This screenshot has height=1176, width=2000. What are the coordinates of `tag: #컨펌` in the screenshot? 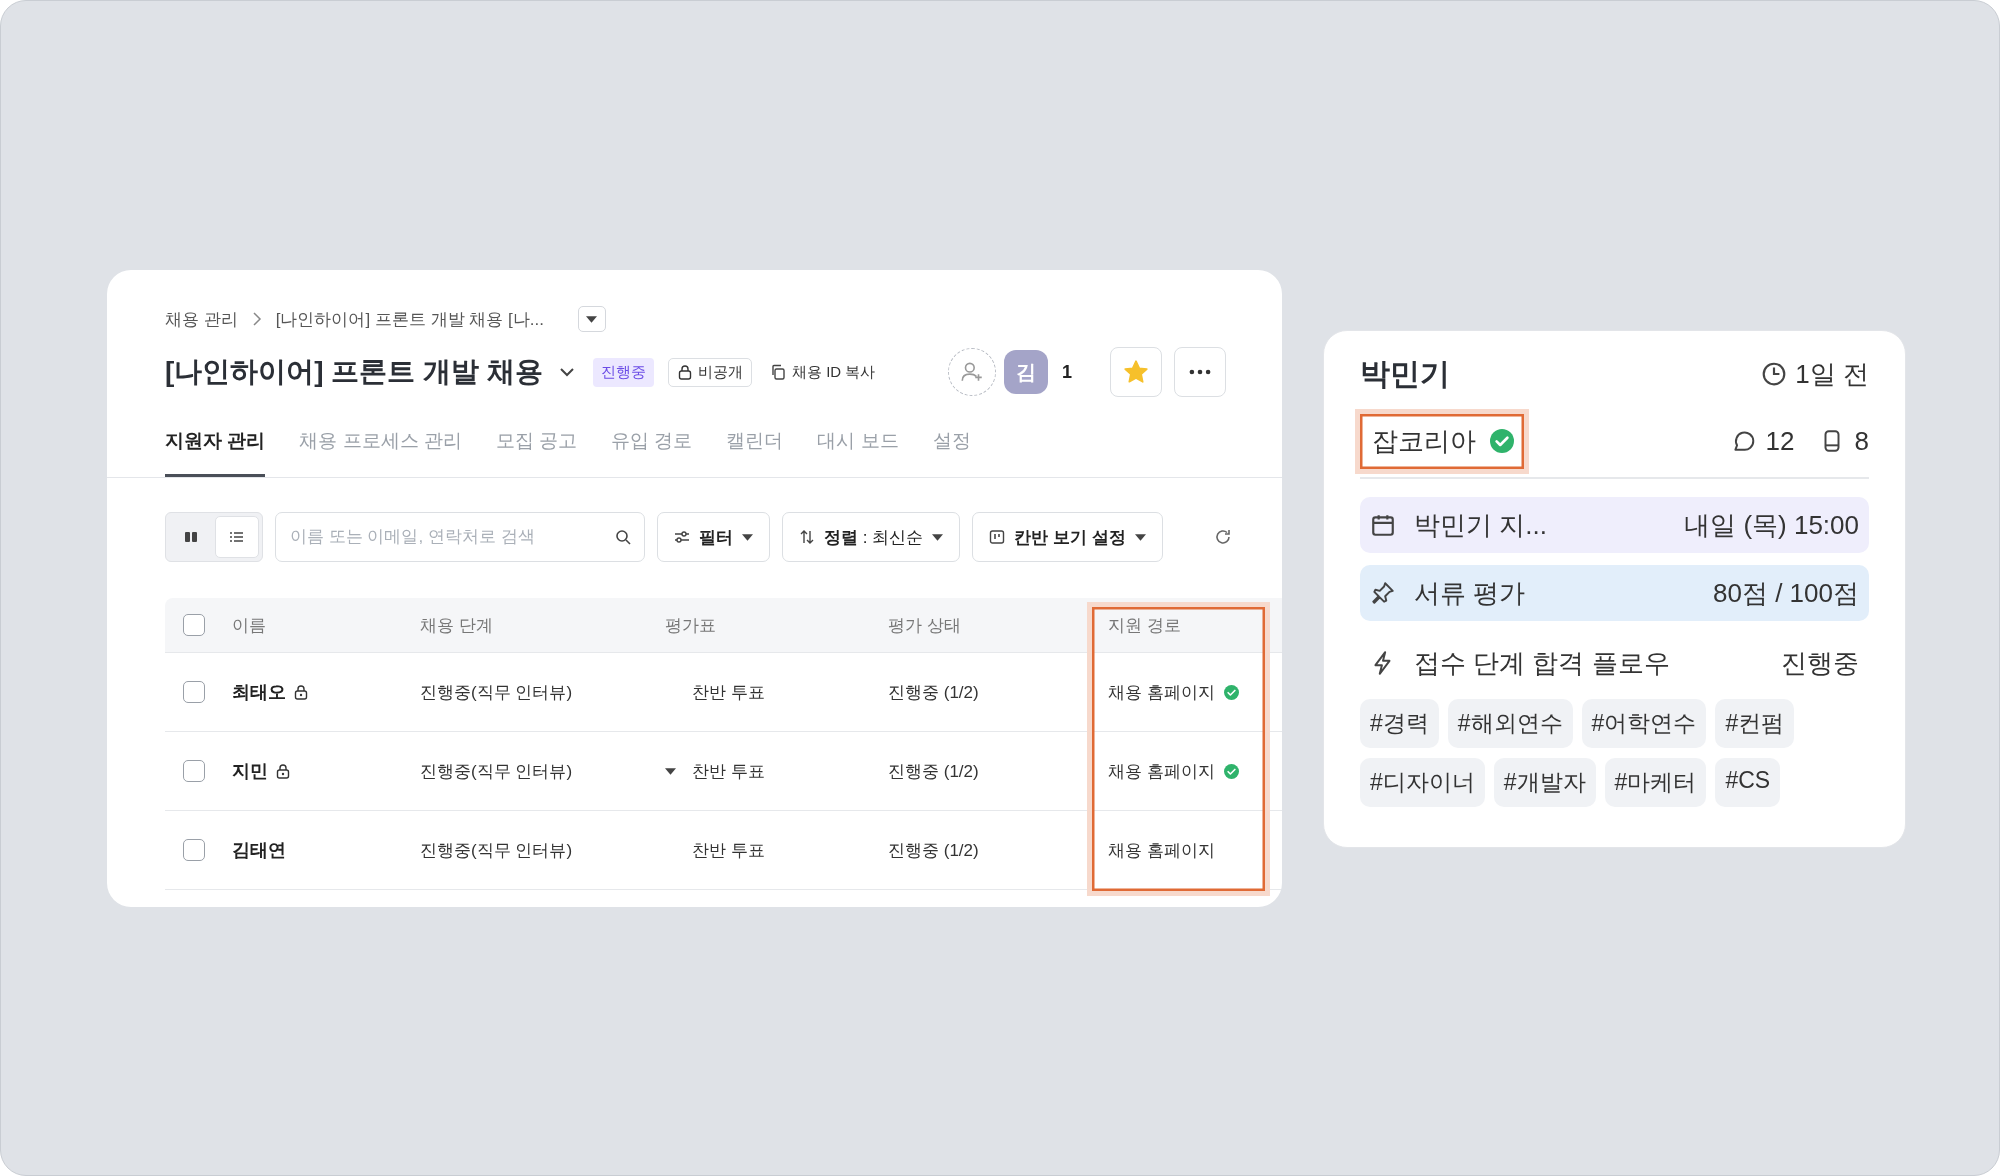 It's located at (1755, 723).